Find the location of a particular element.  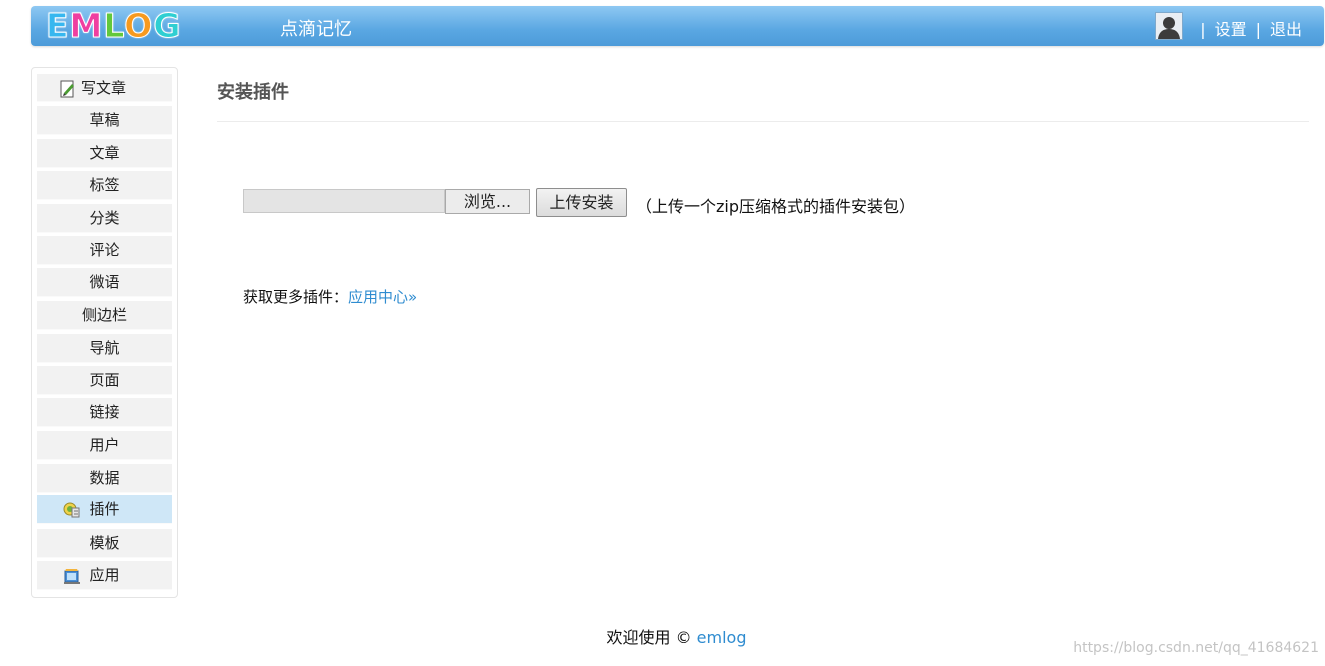

sidebar-item-users: 用户 is located at coordinates (104, 445).